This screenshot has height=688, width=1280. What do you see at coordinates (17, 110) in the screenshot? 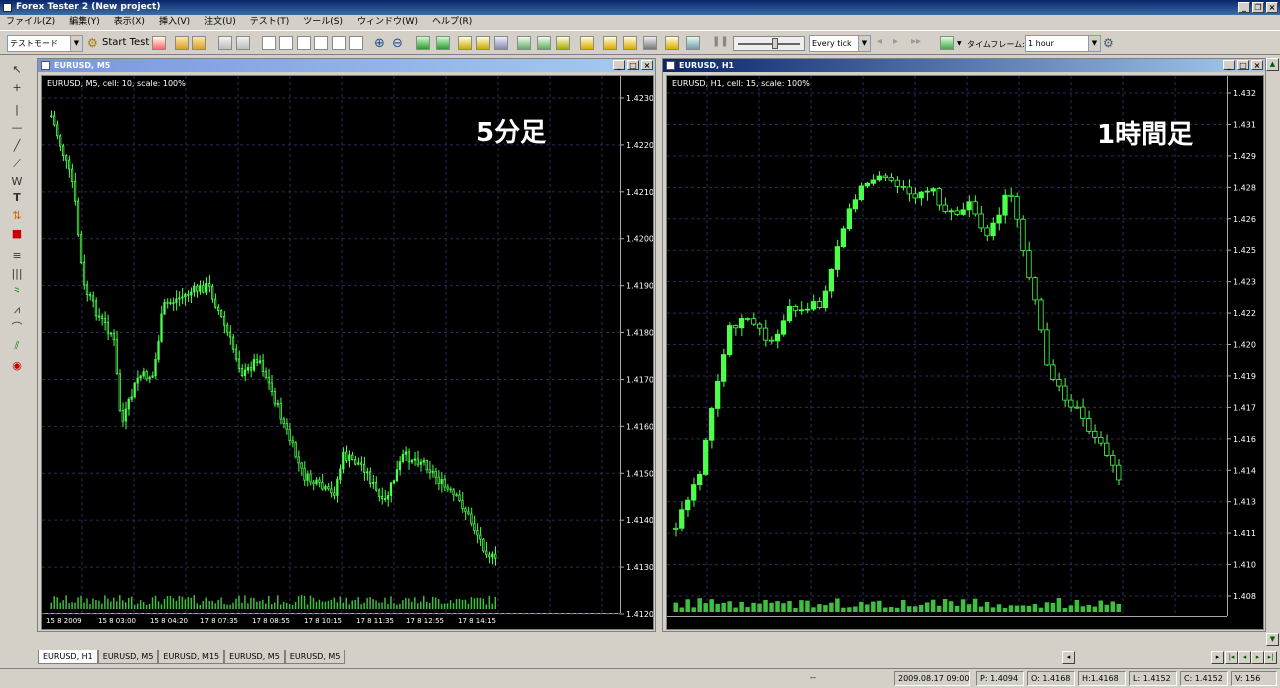
I see `vertical-line-icon: |` at bounding box center [17, 110].